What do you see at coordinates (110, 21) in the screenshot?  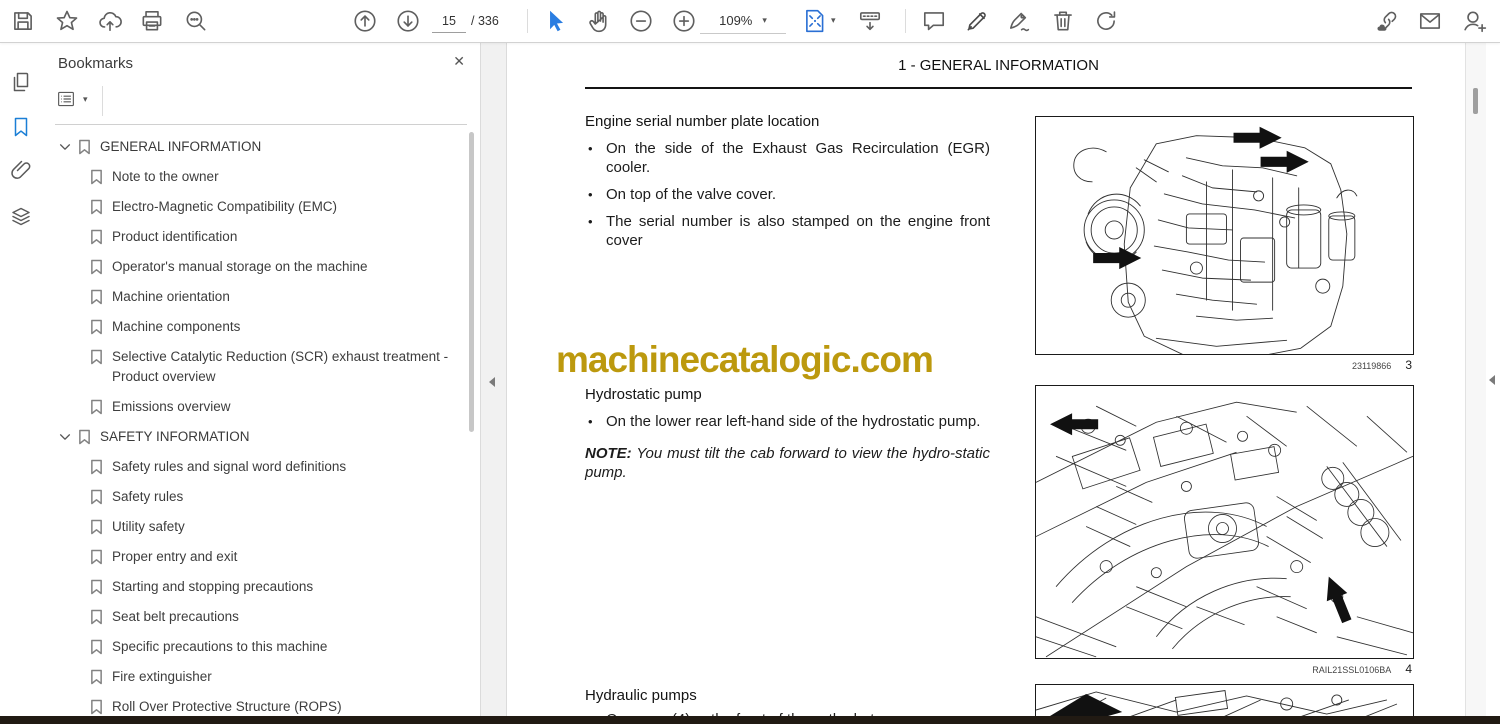 I see `cloud-upload-icon` at bounding box center [110, 21].